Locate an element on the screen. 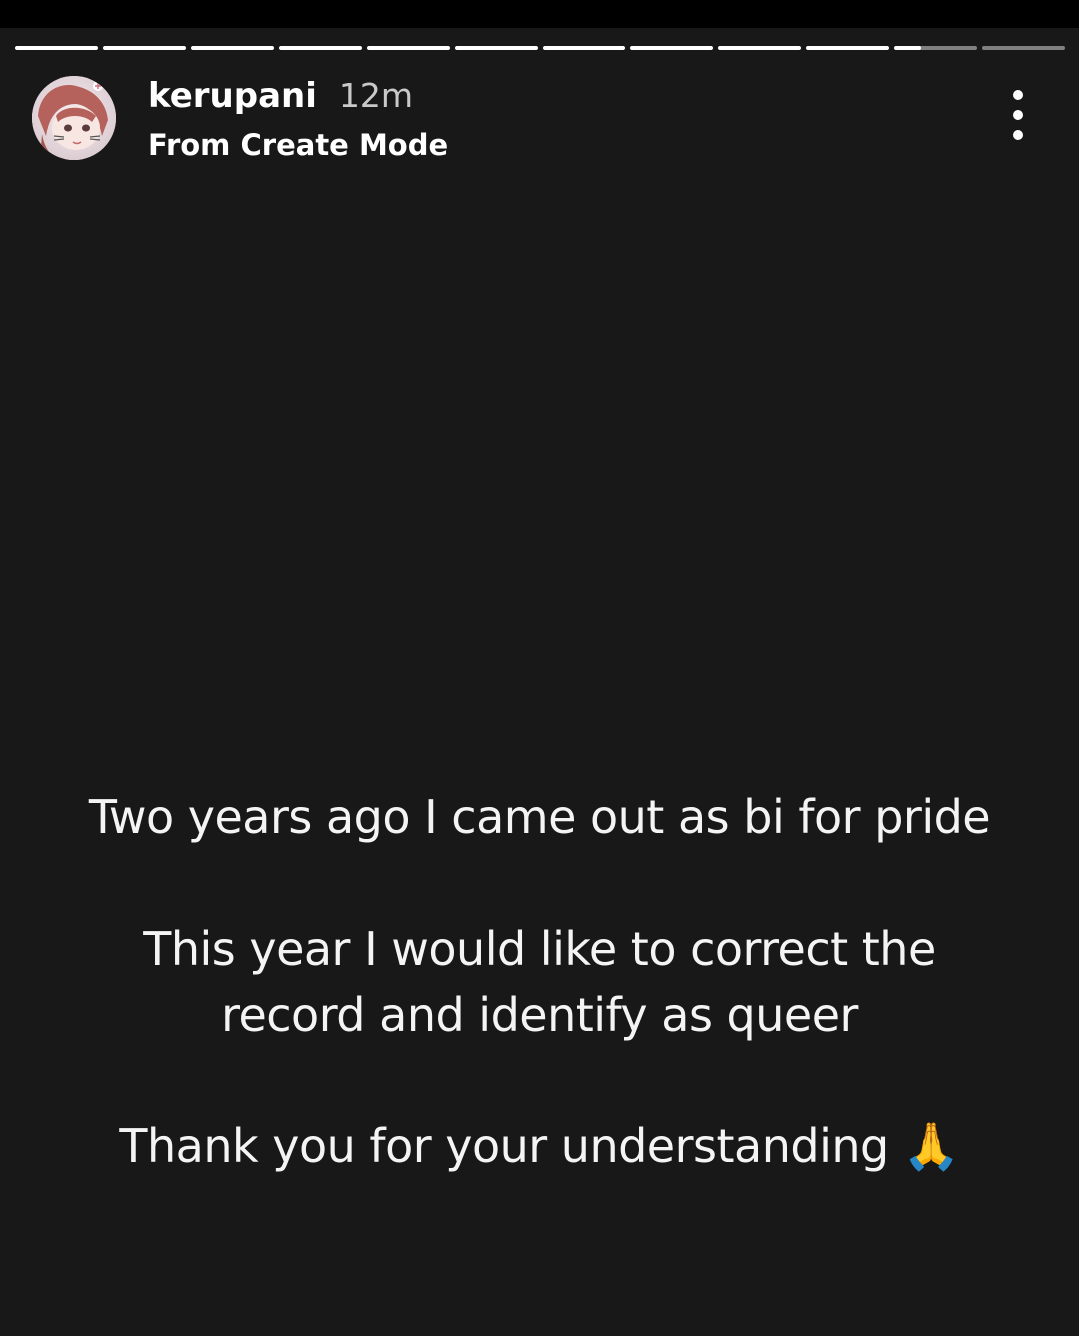  timestamp: 12m is located at coordinates (376, 95).